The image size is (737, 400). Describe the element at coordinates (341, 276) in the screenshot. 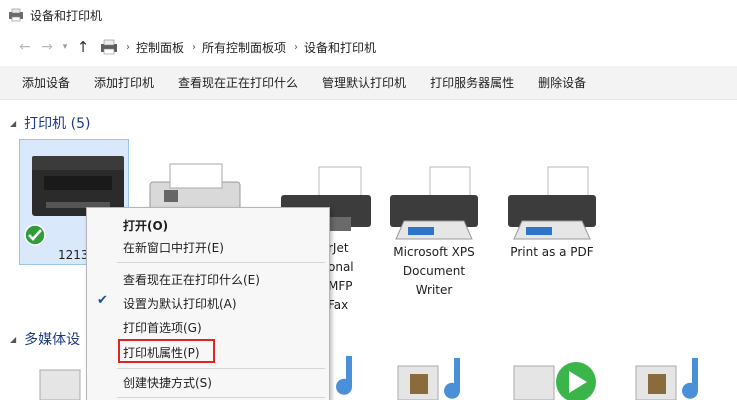

I see `device-label: rJet onal MFP Fax` at that location.